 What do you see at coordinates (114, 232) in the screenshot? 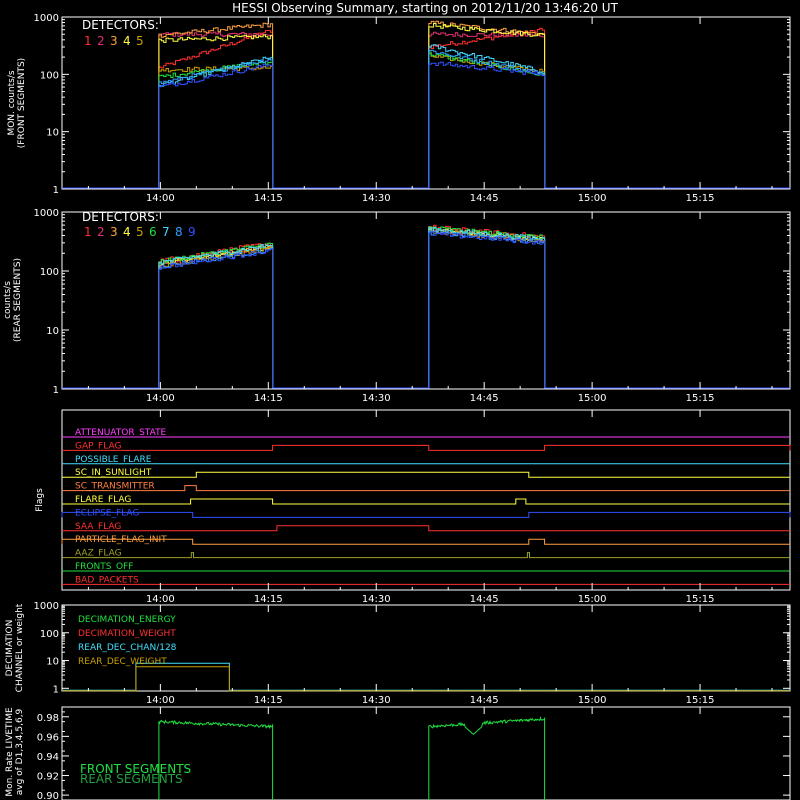
I see `rear-legend-number: 3` at bounding box center [114, 232].